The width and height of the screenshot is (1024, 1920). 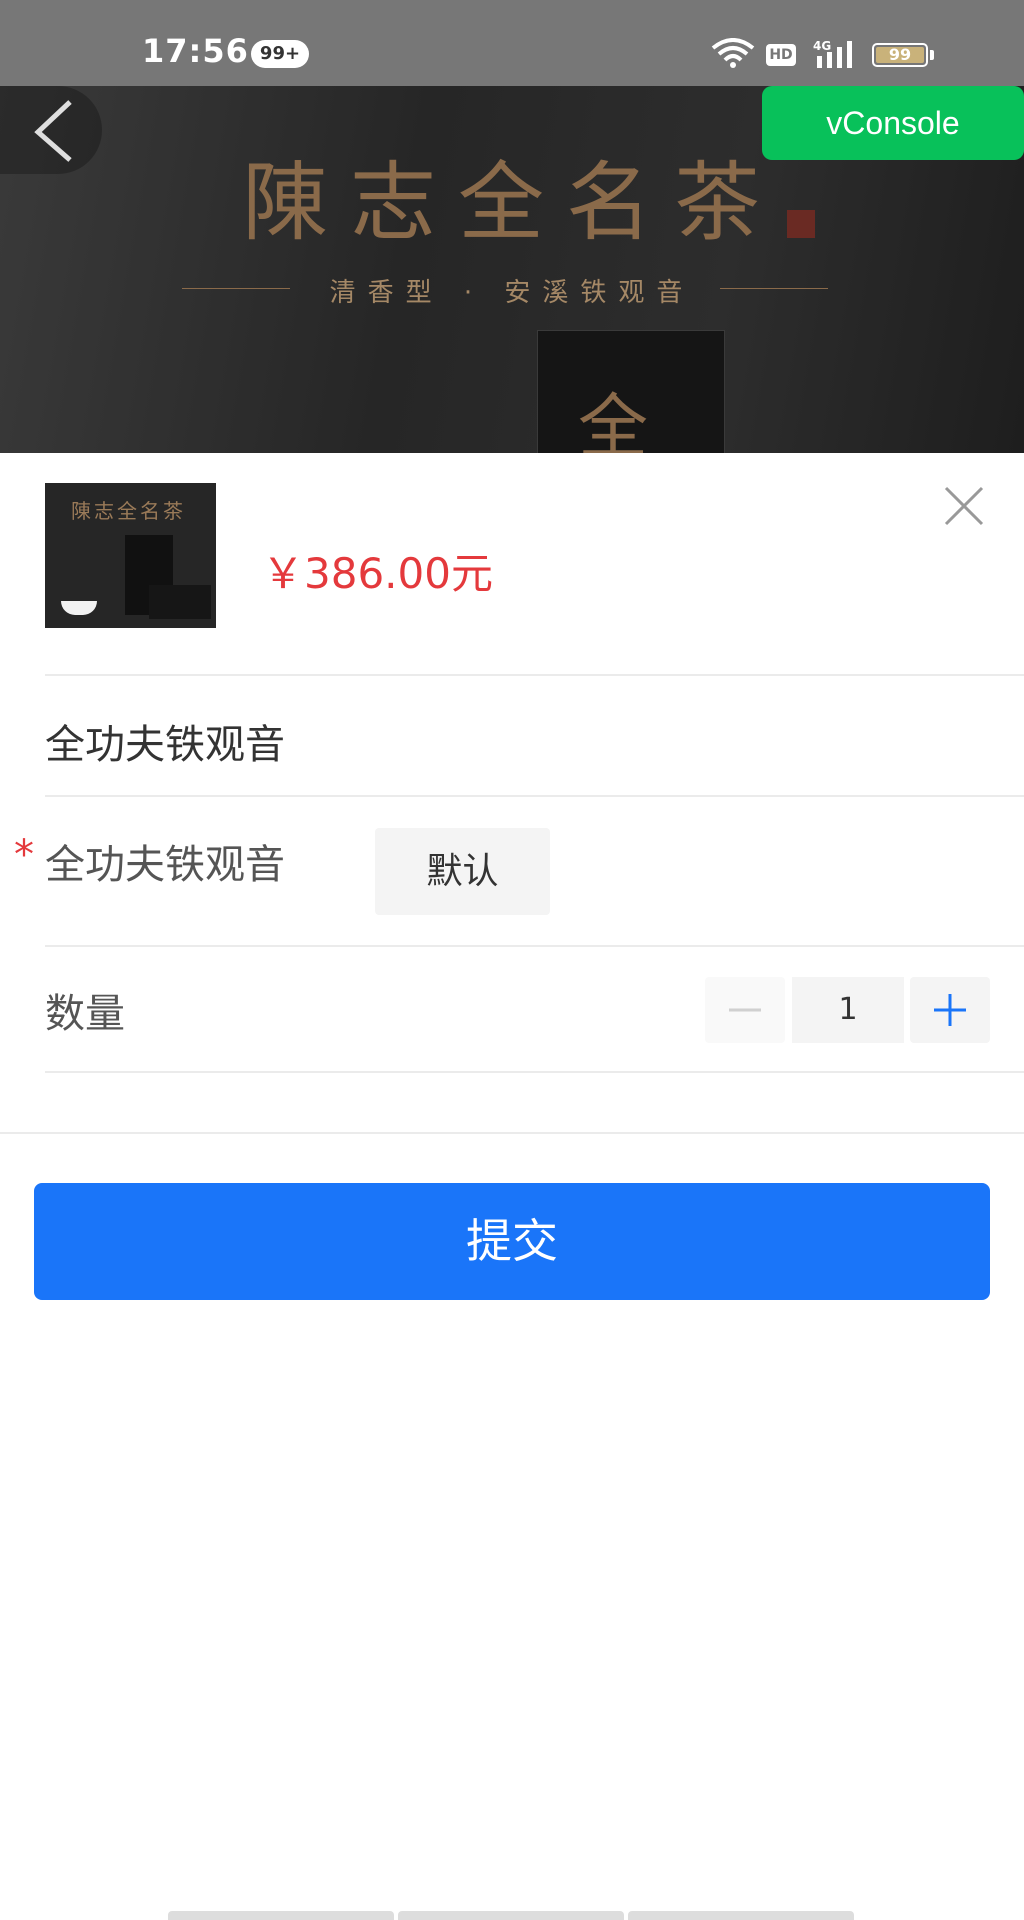 I want to click on battery-icon: 99, so click(x=900, y=55).